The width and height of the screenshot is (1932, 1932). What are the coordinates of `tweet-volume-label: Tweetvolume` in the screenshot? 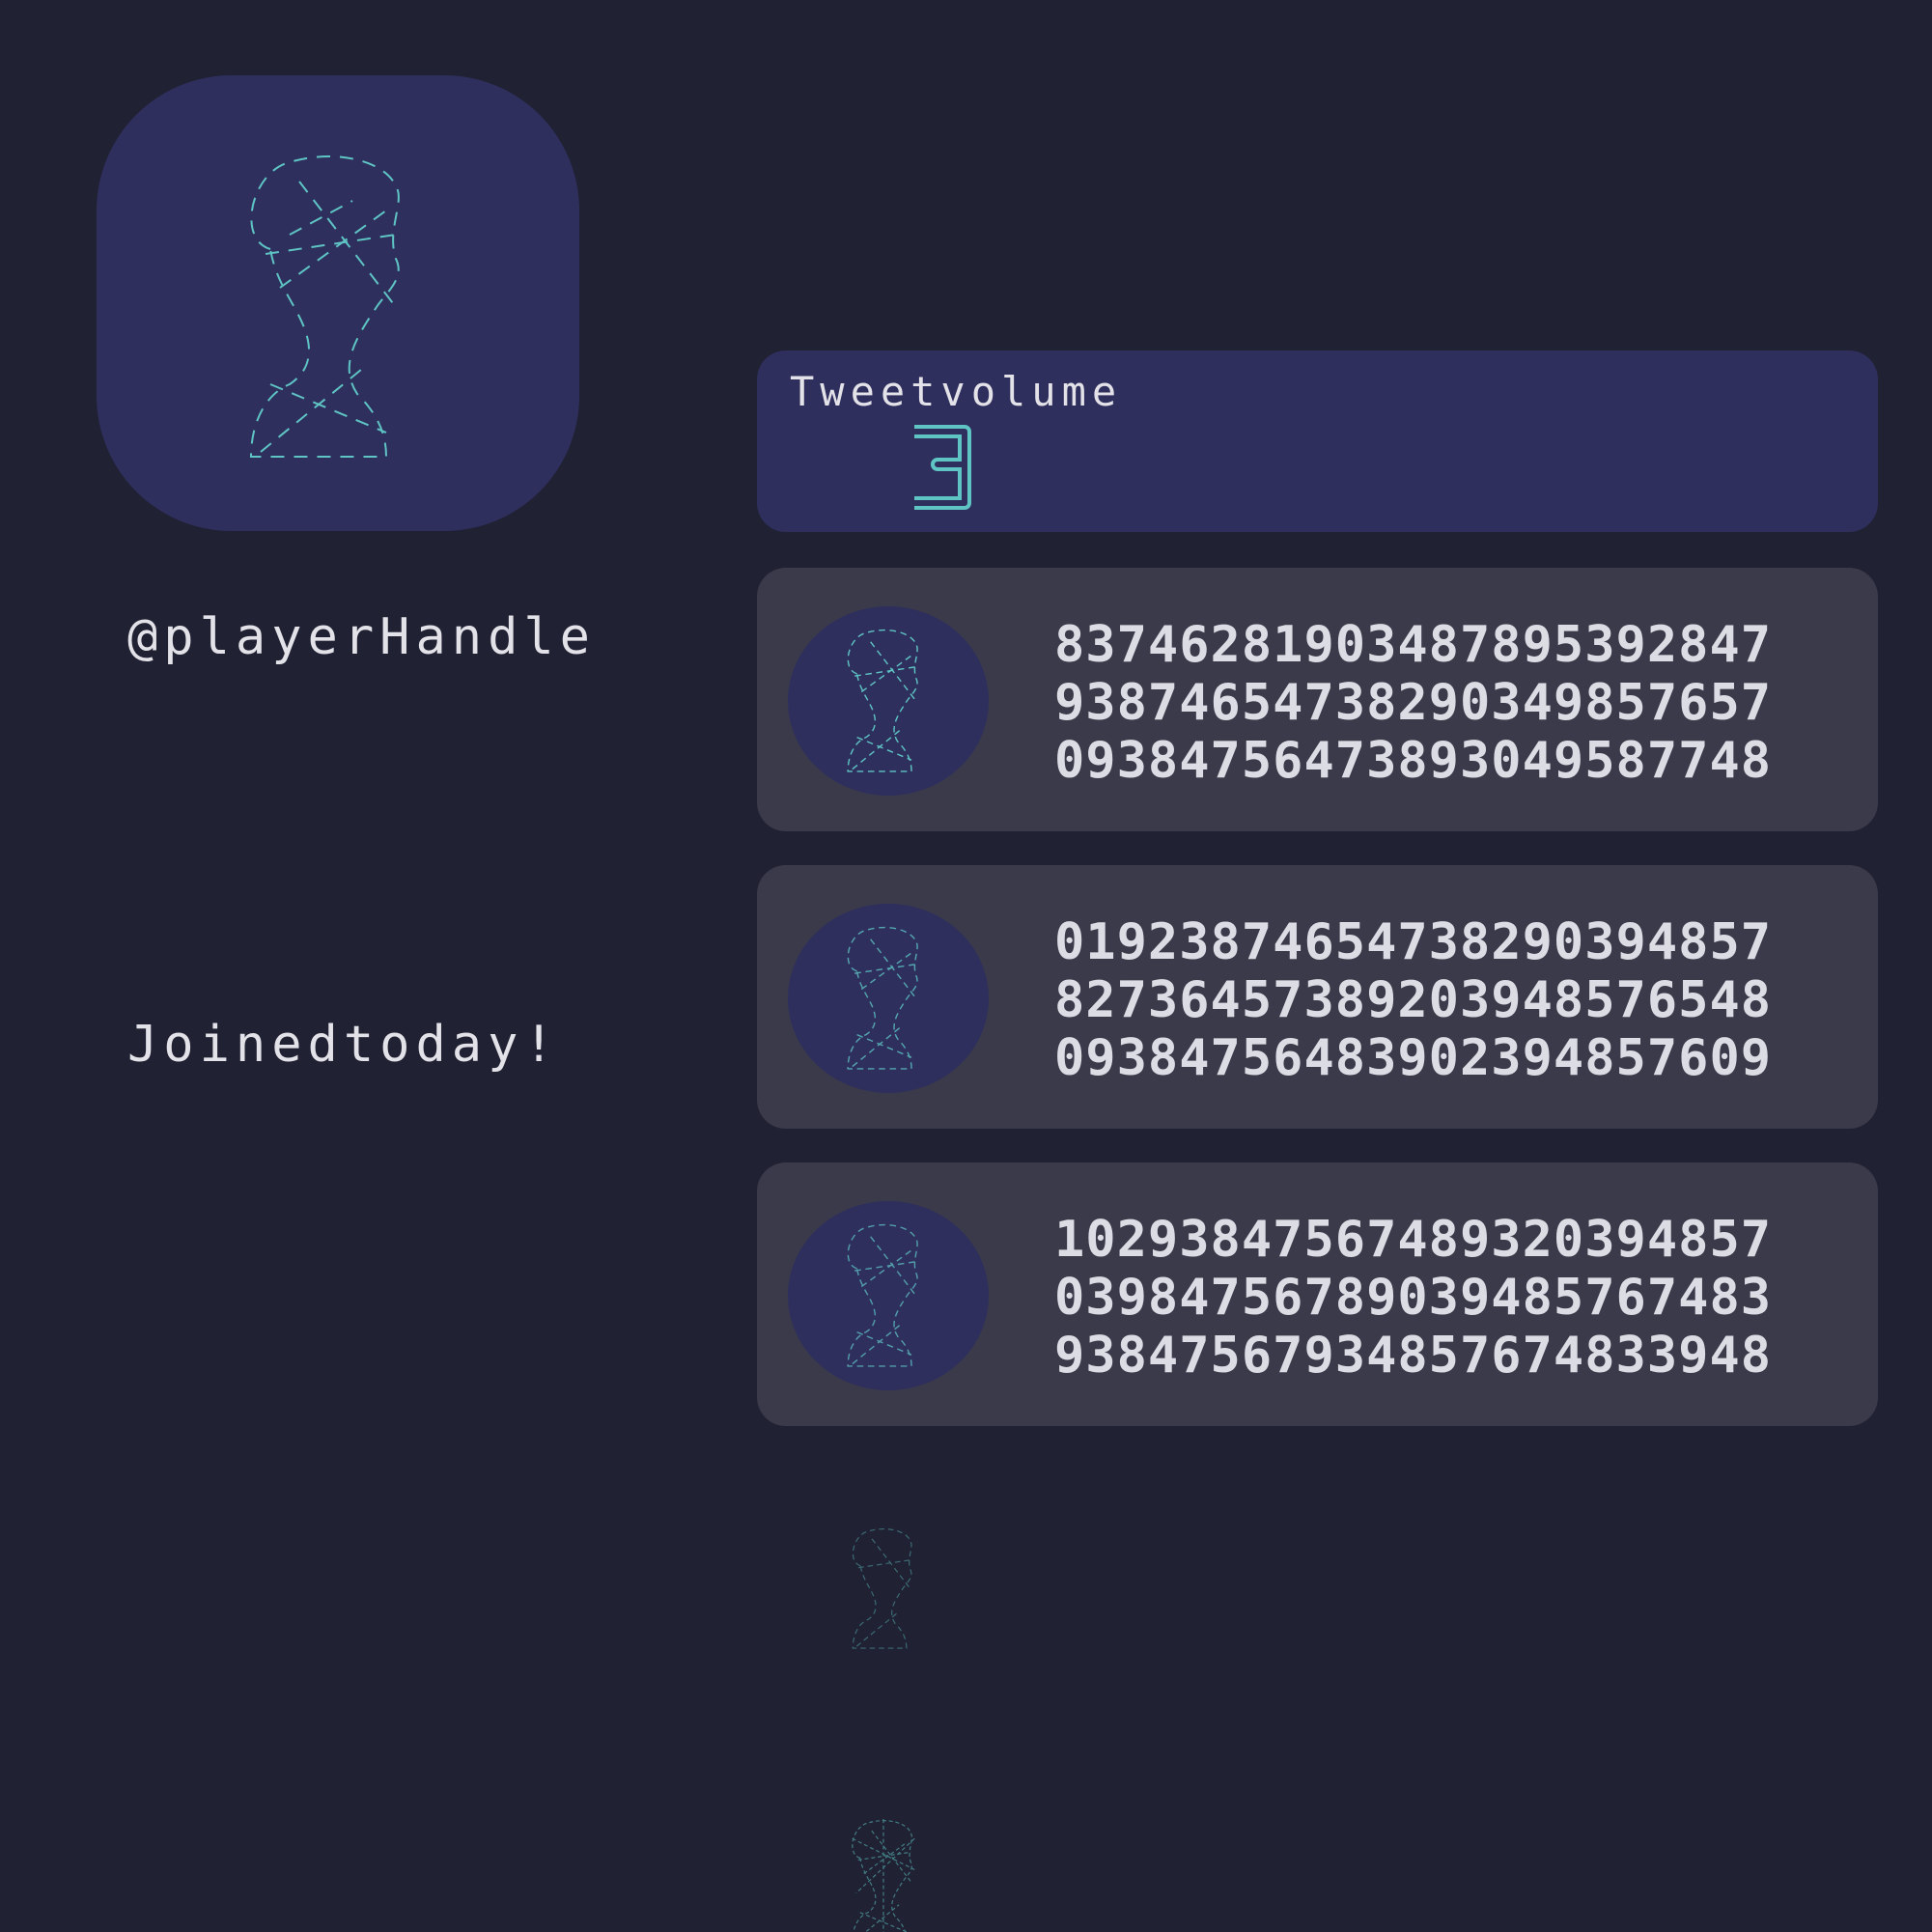 It's located at (957, 392).